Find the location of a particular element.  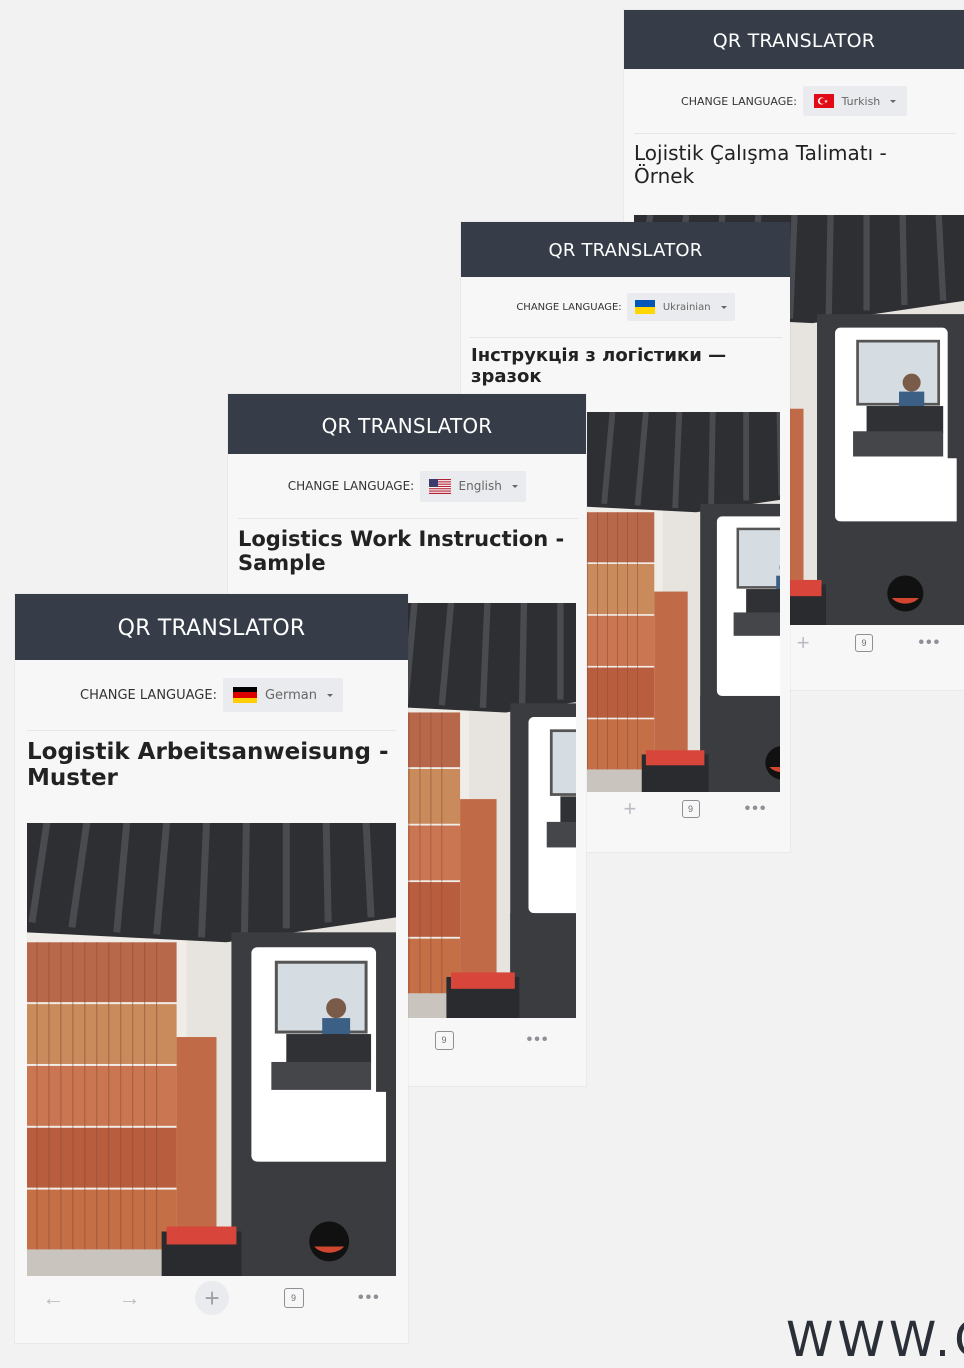

language-row: CHANGE LANGUAGE: German is located at coordinates (211, 695).